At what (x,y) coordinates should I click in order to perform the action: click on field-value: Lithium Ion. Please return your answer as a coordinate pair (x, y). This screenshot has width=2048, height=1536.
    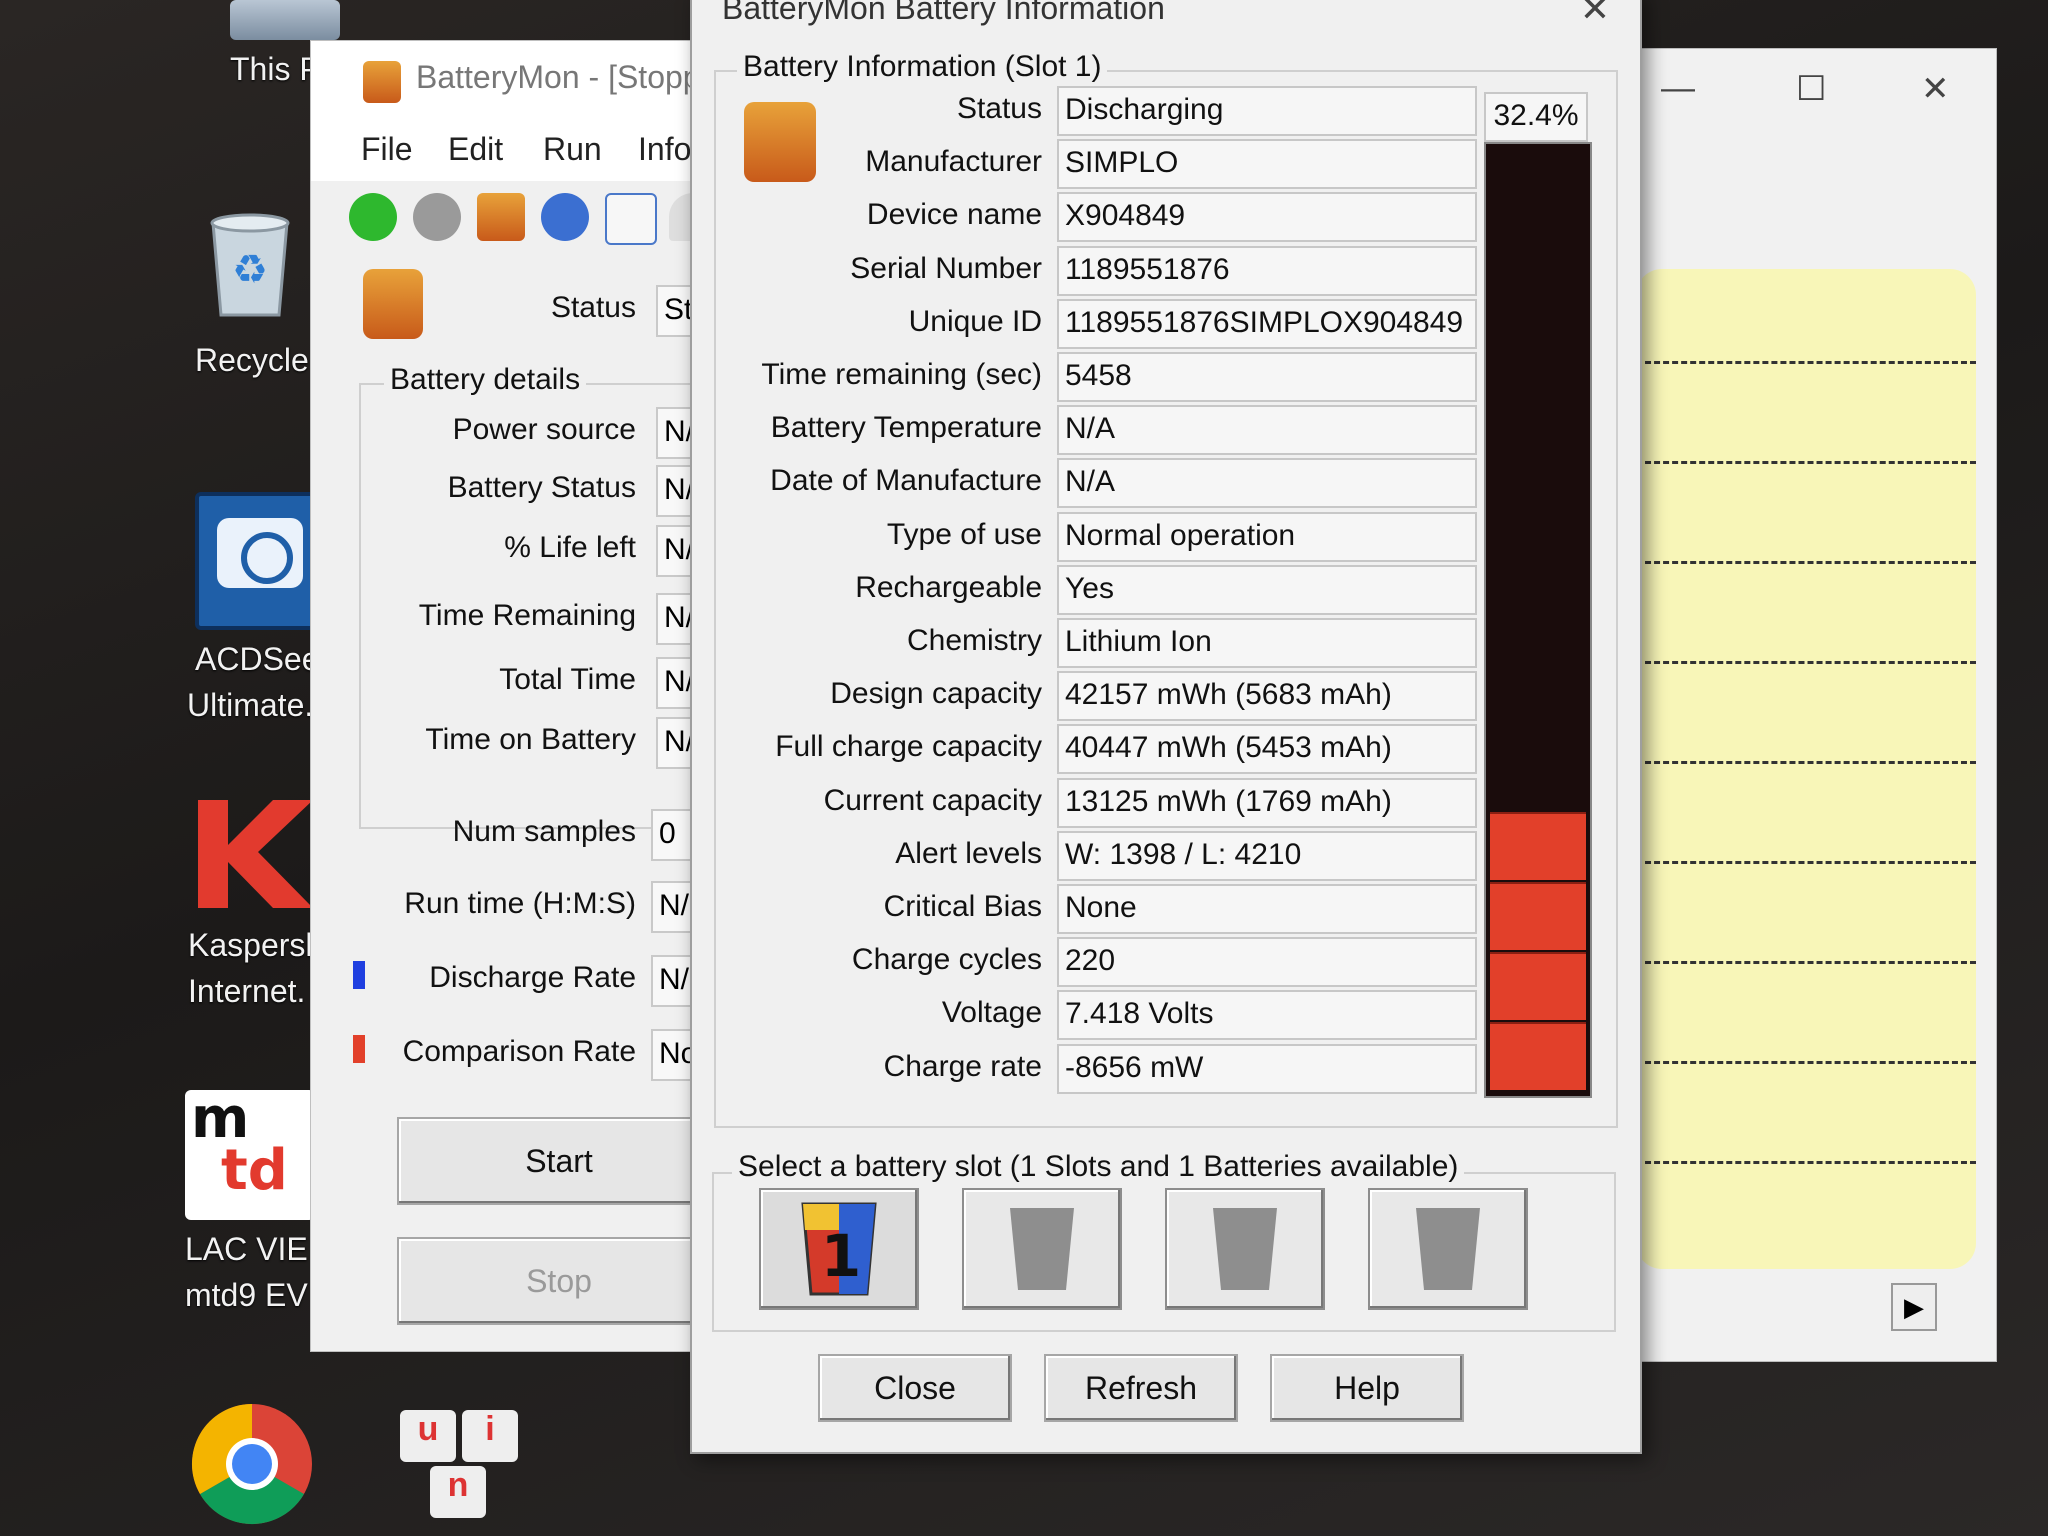
    Looking at the image, I should click on (1267, 643).